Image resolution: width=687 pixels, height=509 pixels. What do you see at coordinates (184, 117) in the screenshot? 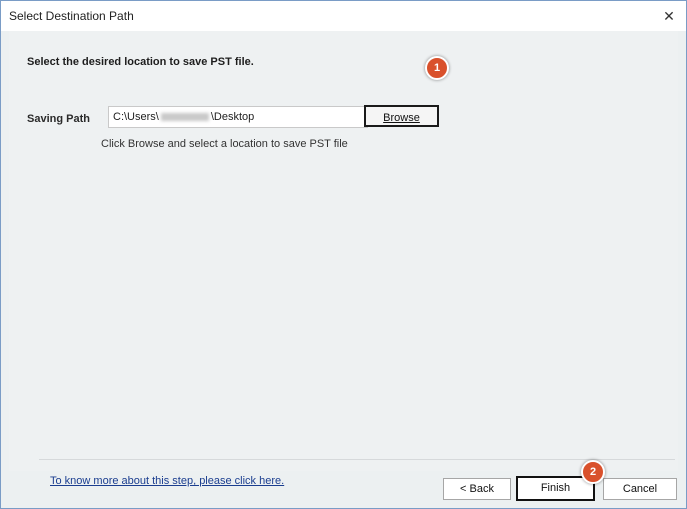
I see `redacted-username` at bounding box center [184, 117].